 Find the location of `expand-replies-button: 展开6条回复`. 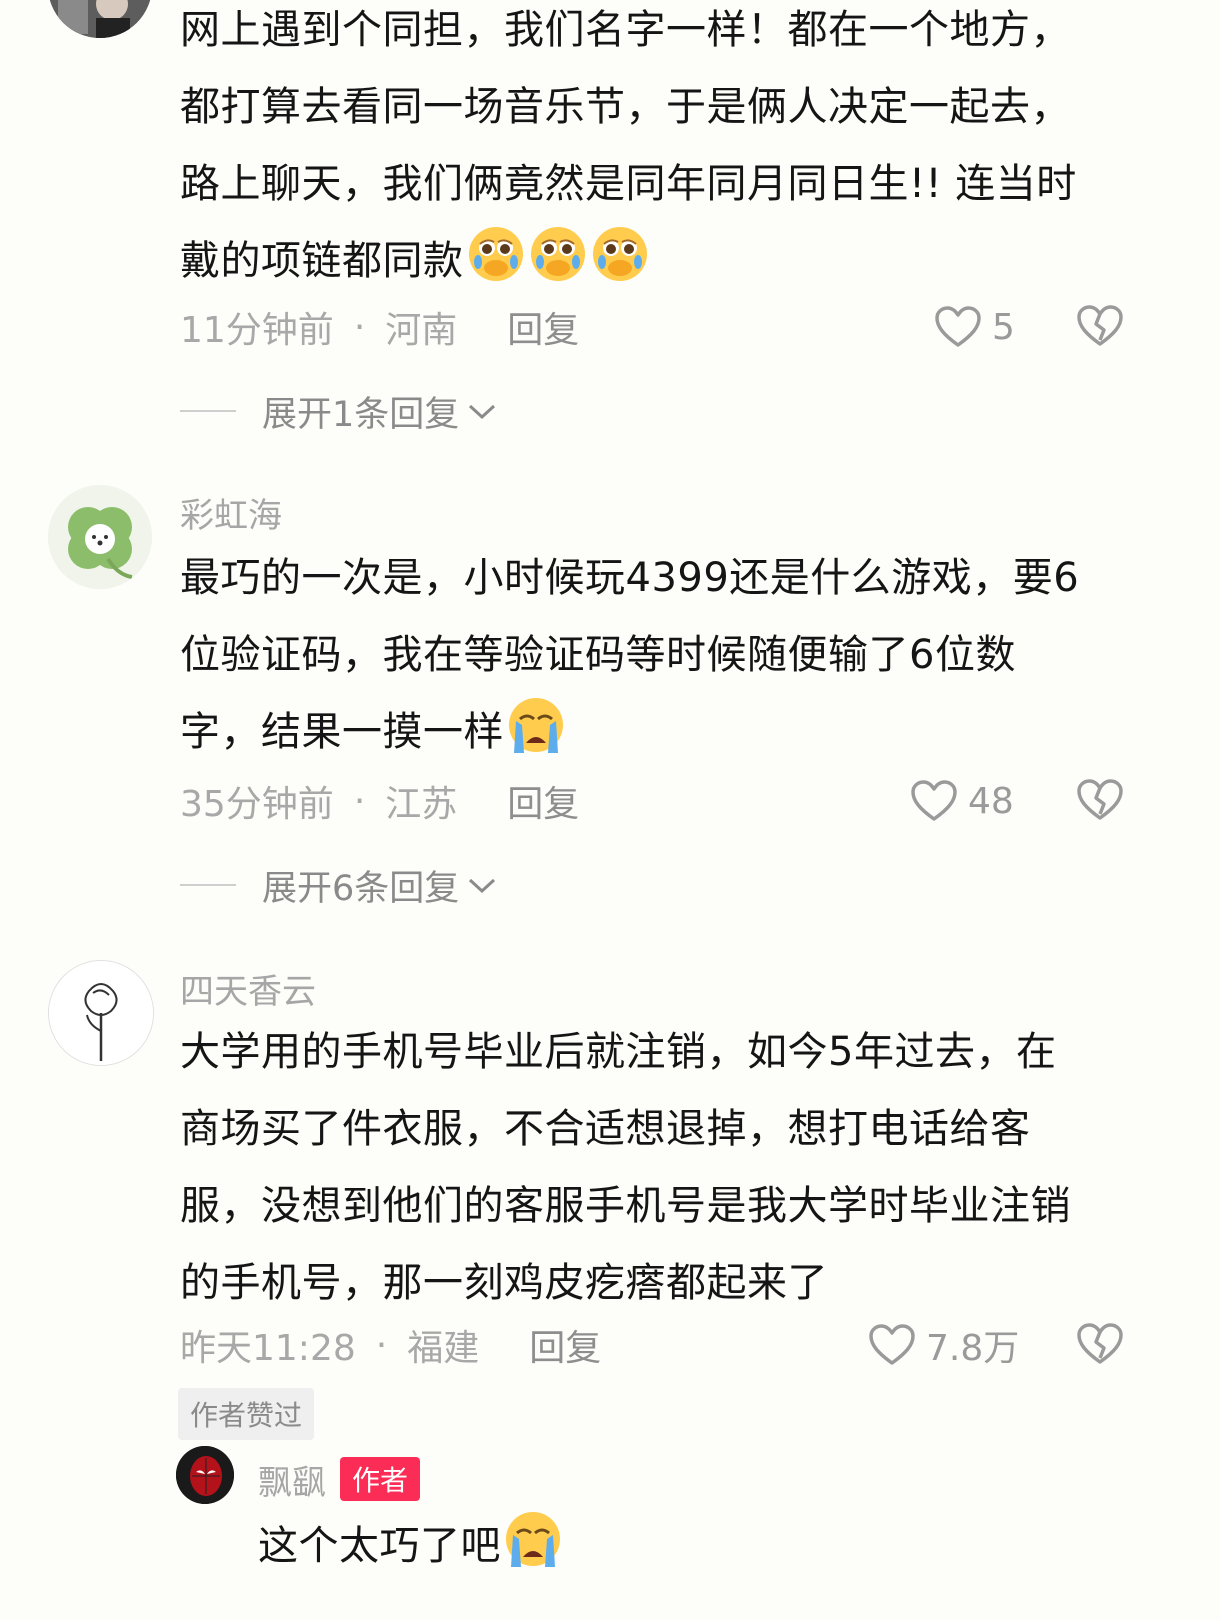

expand-replies-button: 展开6条回复 is located at coordinates (338, 885).